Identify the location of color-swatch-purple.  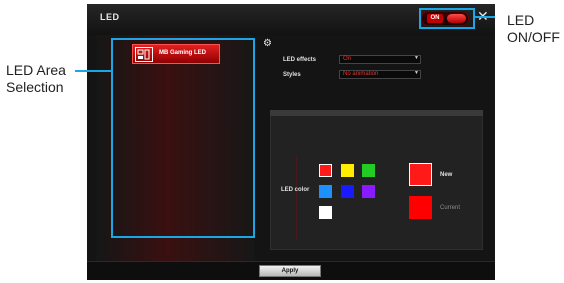
(368, 191).